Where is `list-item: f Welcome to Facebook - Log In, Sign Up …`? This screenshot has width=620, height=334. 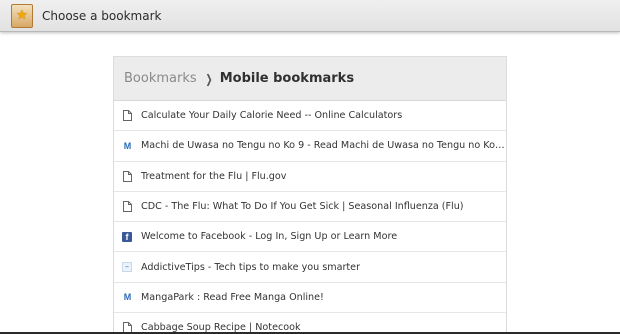
list-item: f Welcome to Facebook - Log In, Sign Up … is located at coordinates (310, 237).